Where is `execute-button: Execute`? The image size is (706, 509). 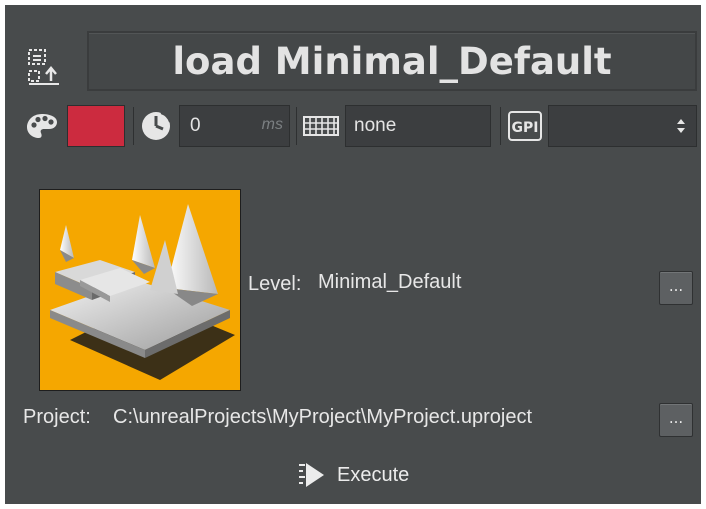
execute-button: Execute is located at coordinates (363, 475).